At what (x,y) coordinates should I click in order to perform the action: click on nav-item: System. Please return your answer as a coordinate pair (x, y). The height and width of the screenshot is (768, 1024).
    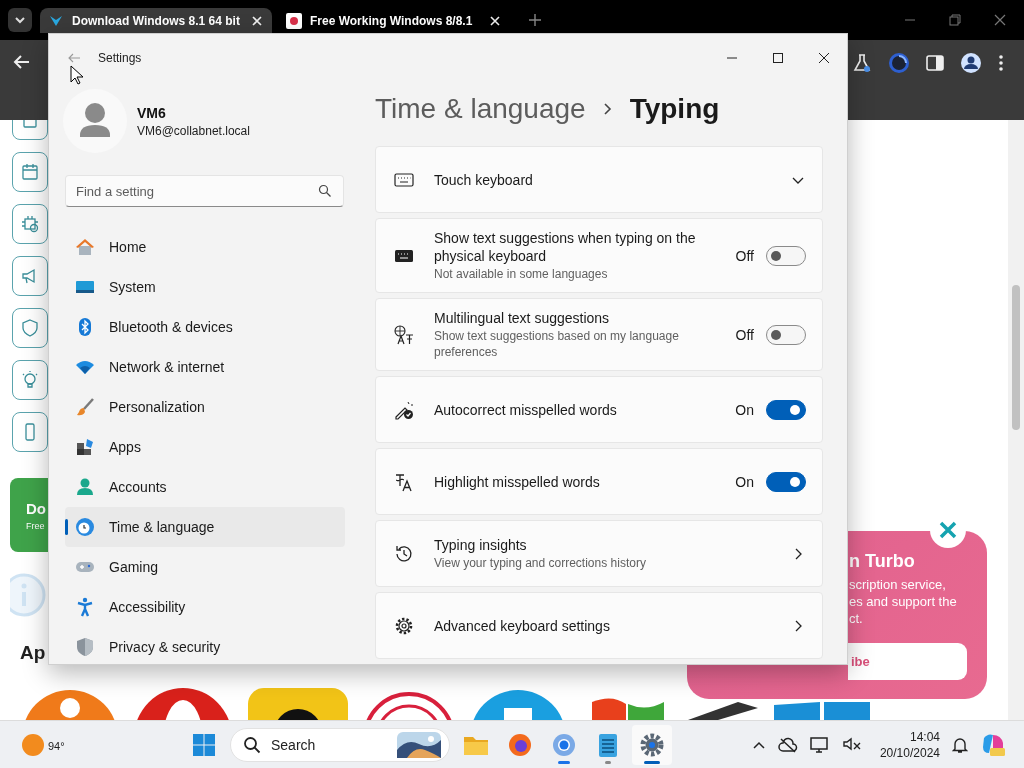
    Looking at the image, I should click on (205, 287).